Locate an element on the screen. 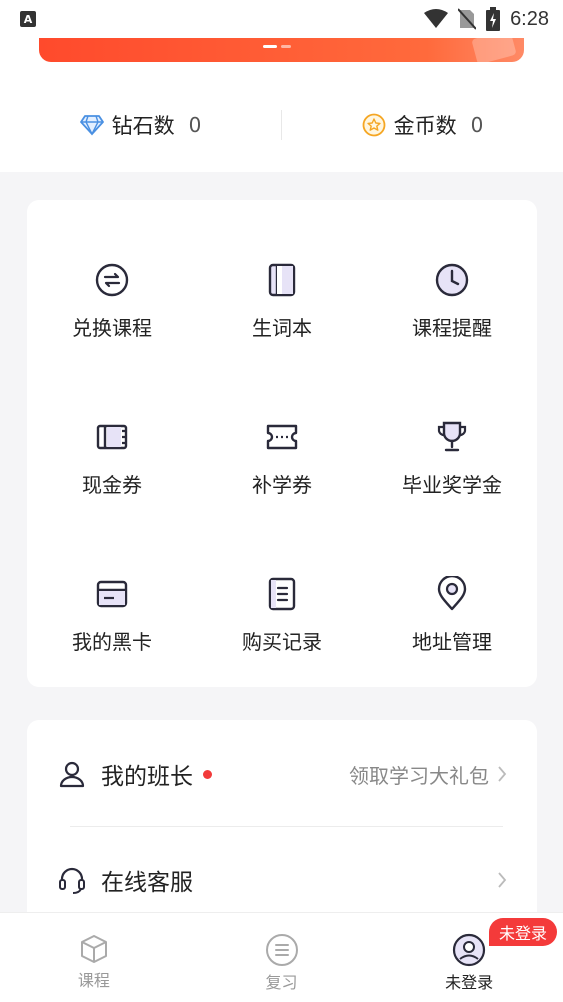 The height and width of the screenshot is (1002, 563). battery-charging-icon is located at coordinates (493, 19).